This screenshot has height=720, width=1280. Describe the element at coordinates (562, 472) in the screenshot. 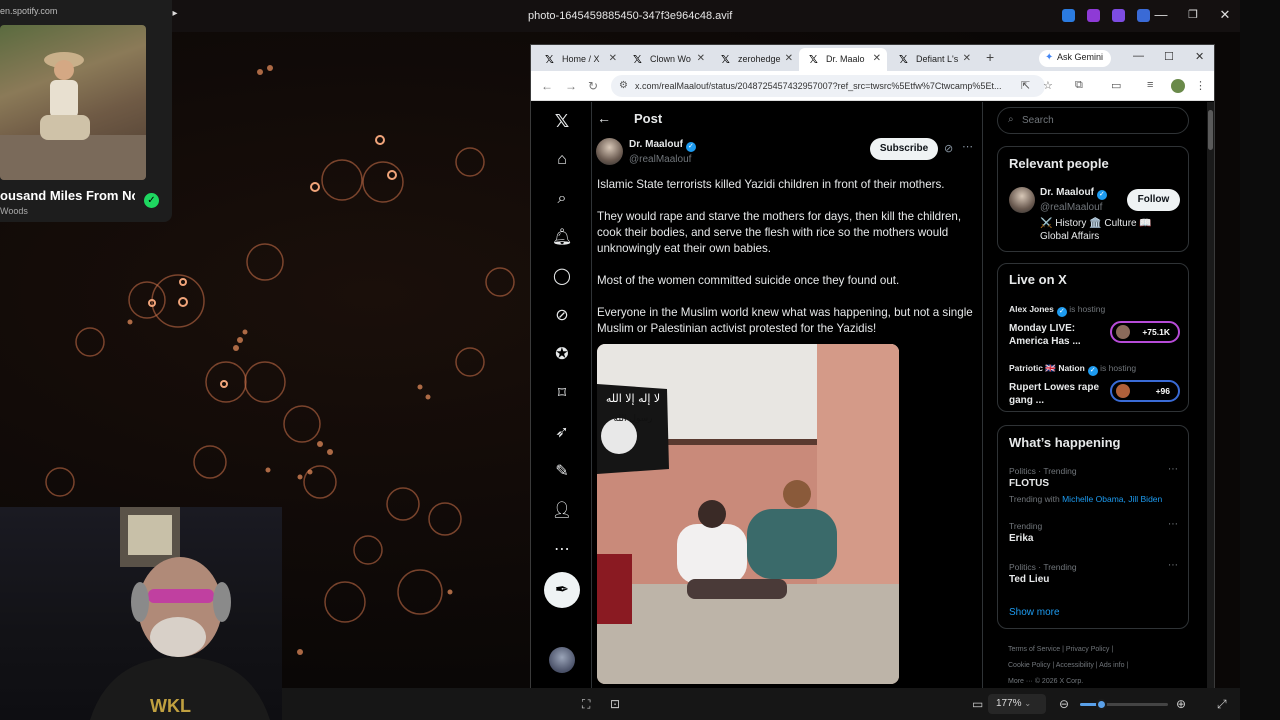

I see `articles-icon: ✎` at that location.